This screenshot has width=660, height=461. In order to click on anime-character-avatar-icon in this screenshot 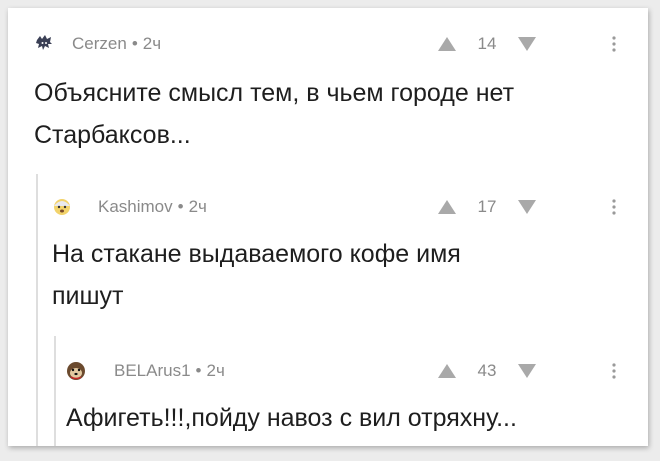, I will do `click(44, 44)`.